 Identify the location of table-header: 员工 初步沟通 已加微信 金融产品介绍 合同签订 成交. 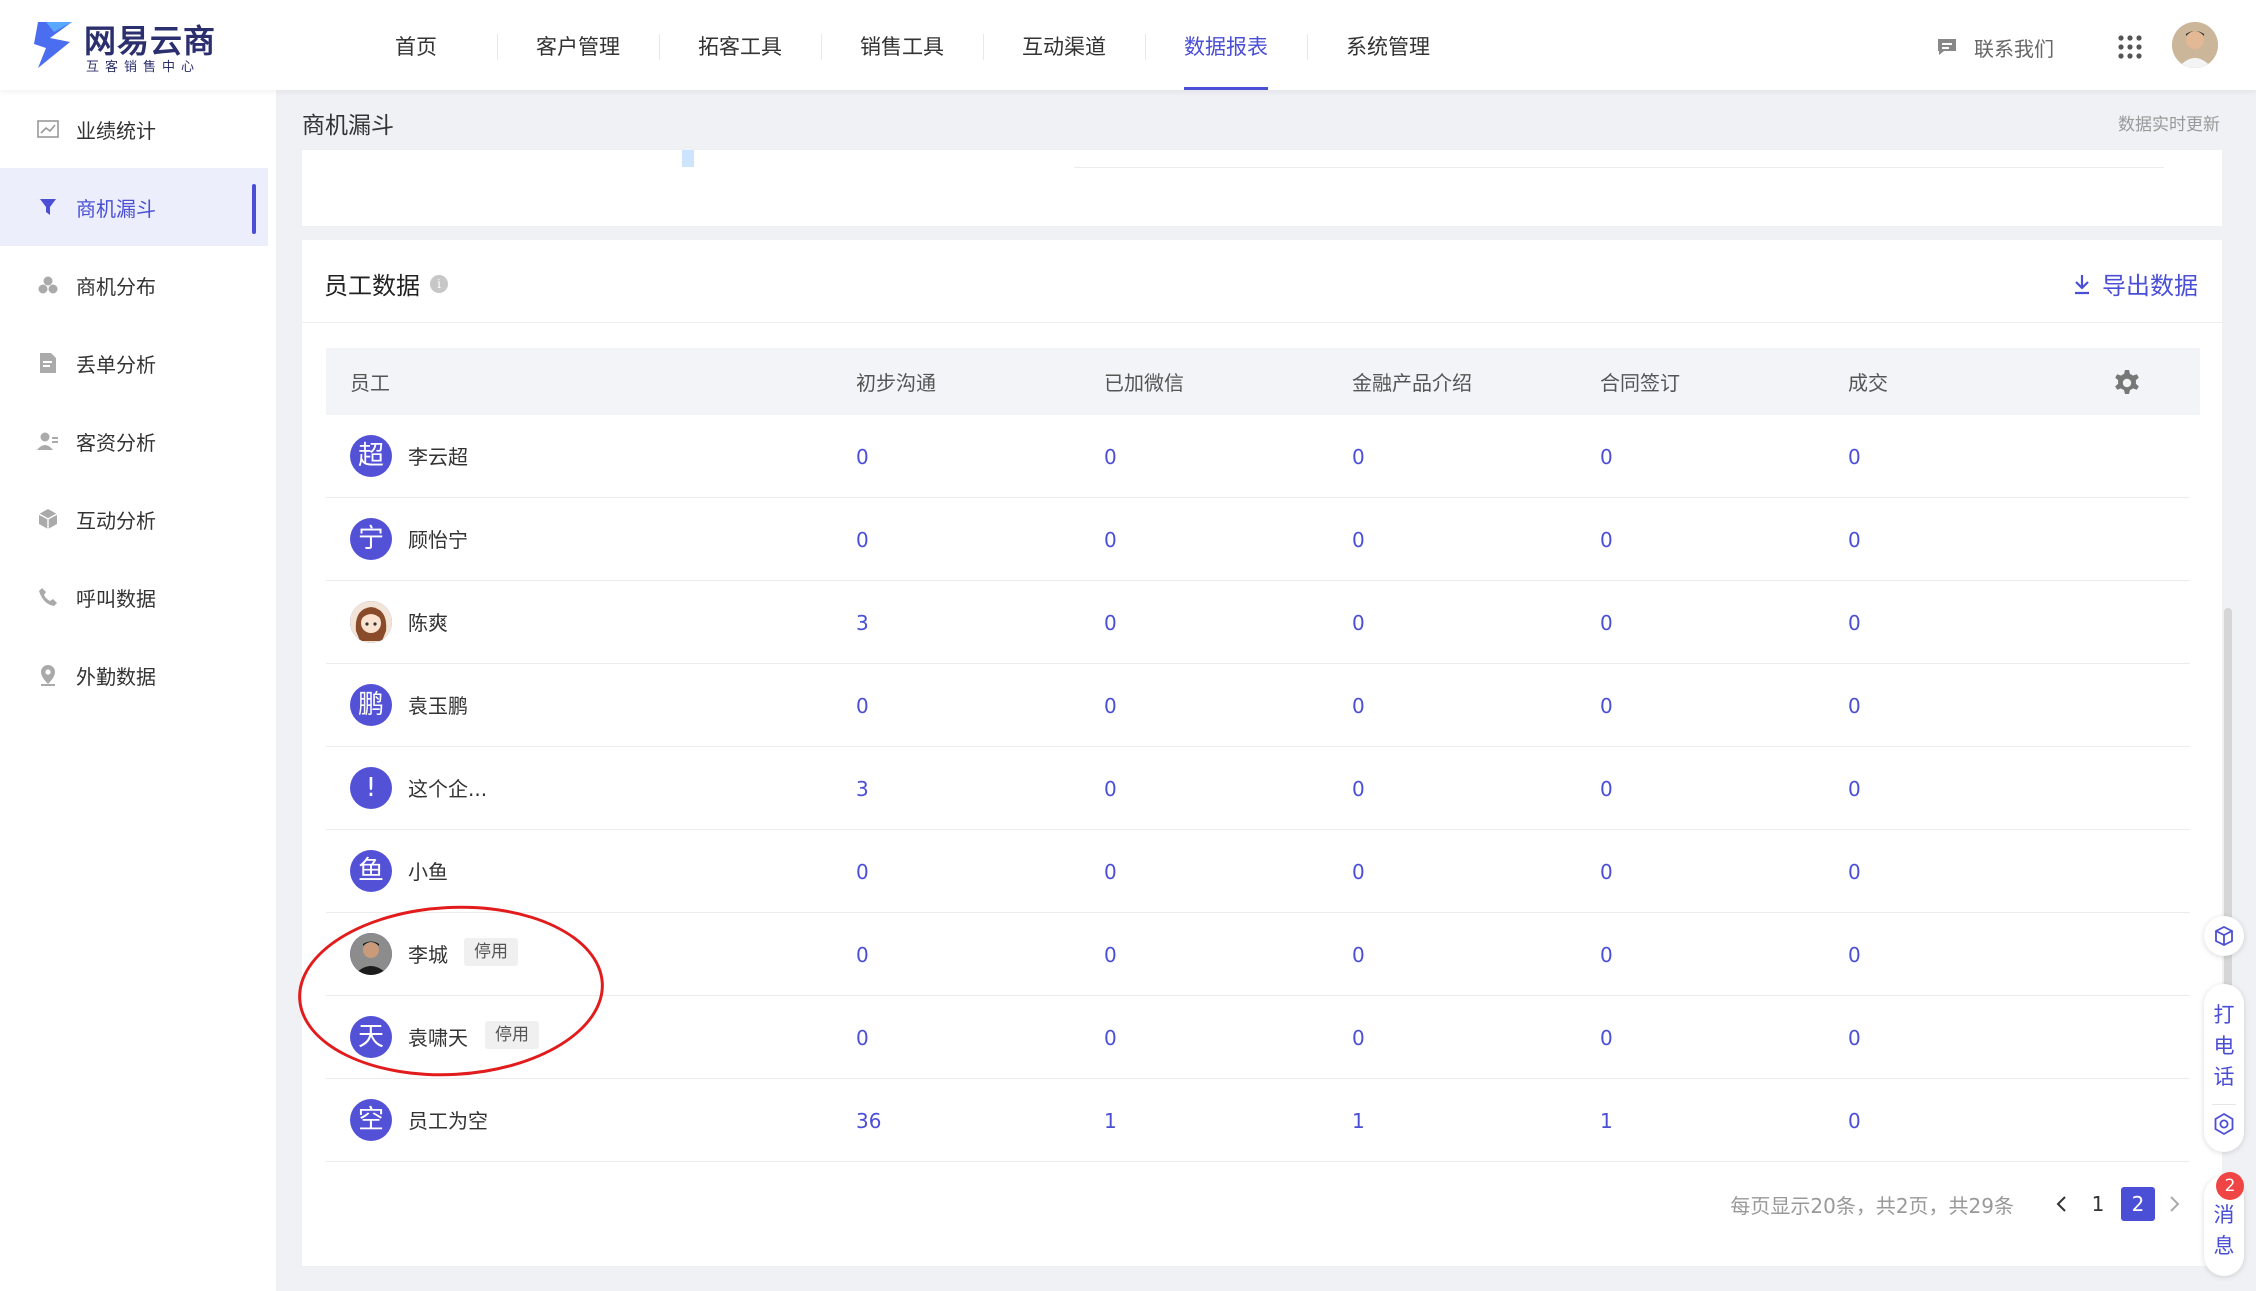
(1263, 381).